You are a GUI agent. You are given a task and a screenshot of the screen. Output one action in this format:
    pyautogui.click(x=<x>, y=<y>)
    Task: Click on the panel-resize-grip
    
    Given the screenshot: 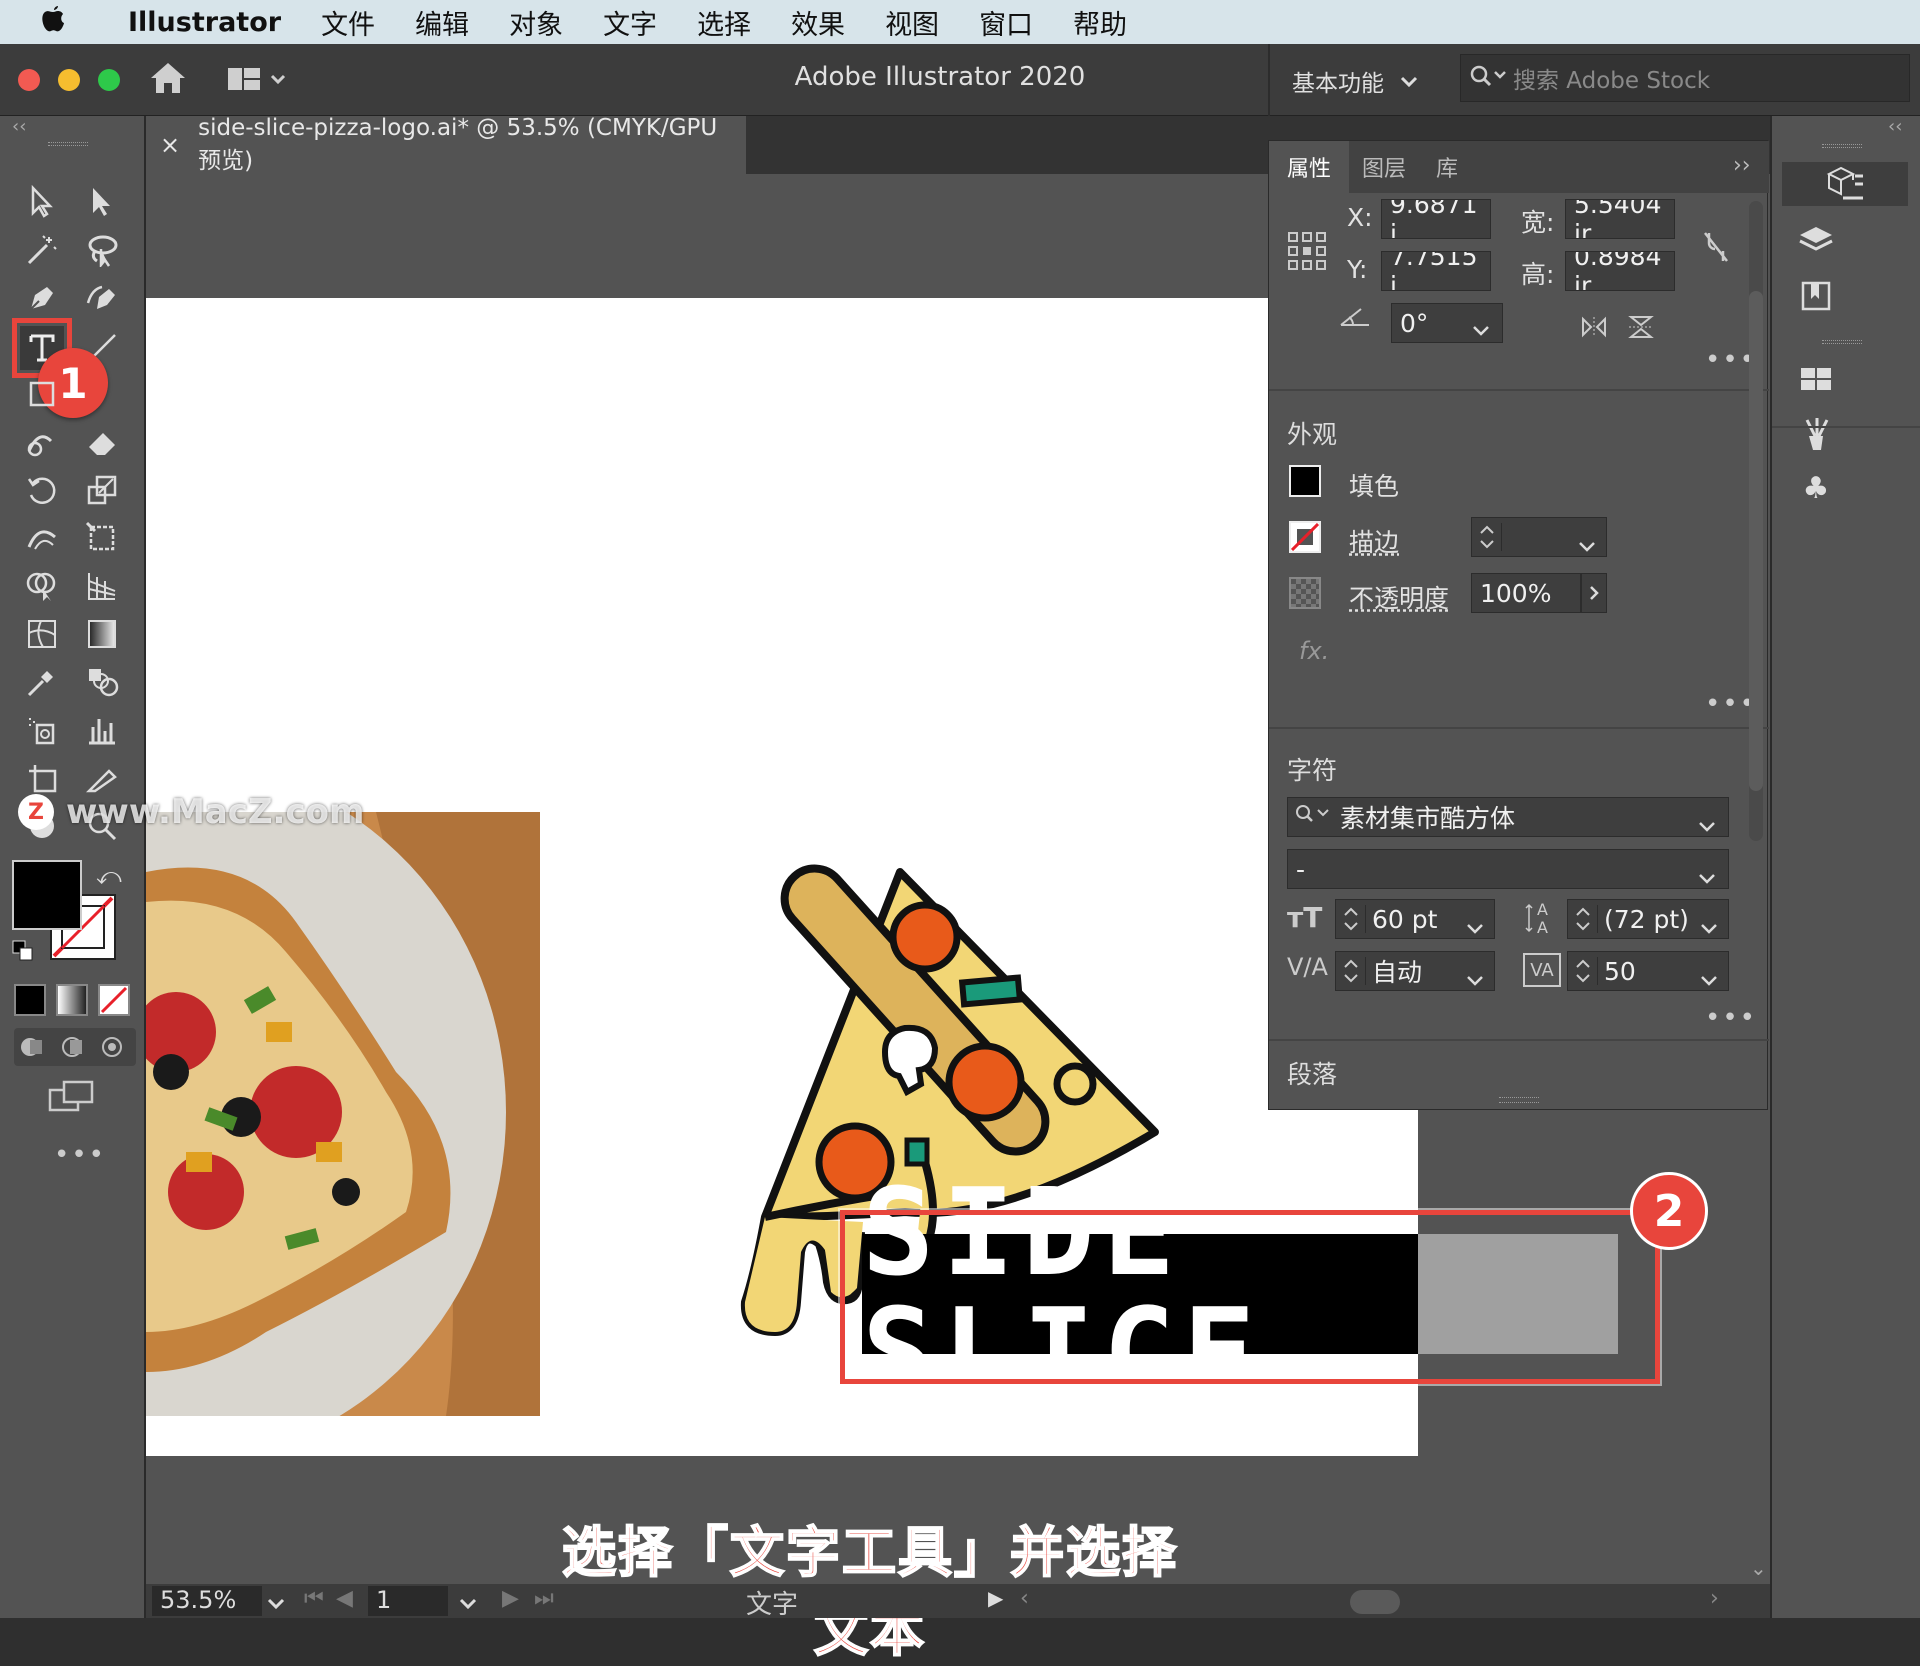 What is the action you would take?
    pyautogui.click(x=1519, y=1100)
    